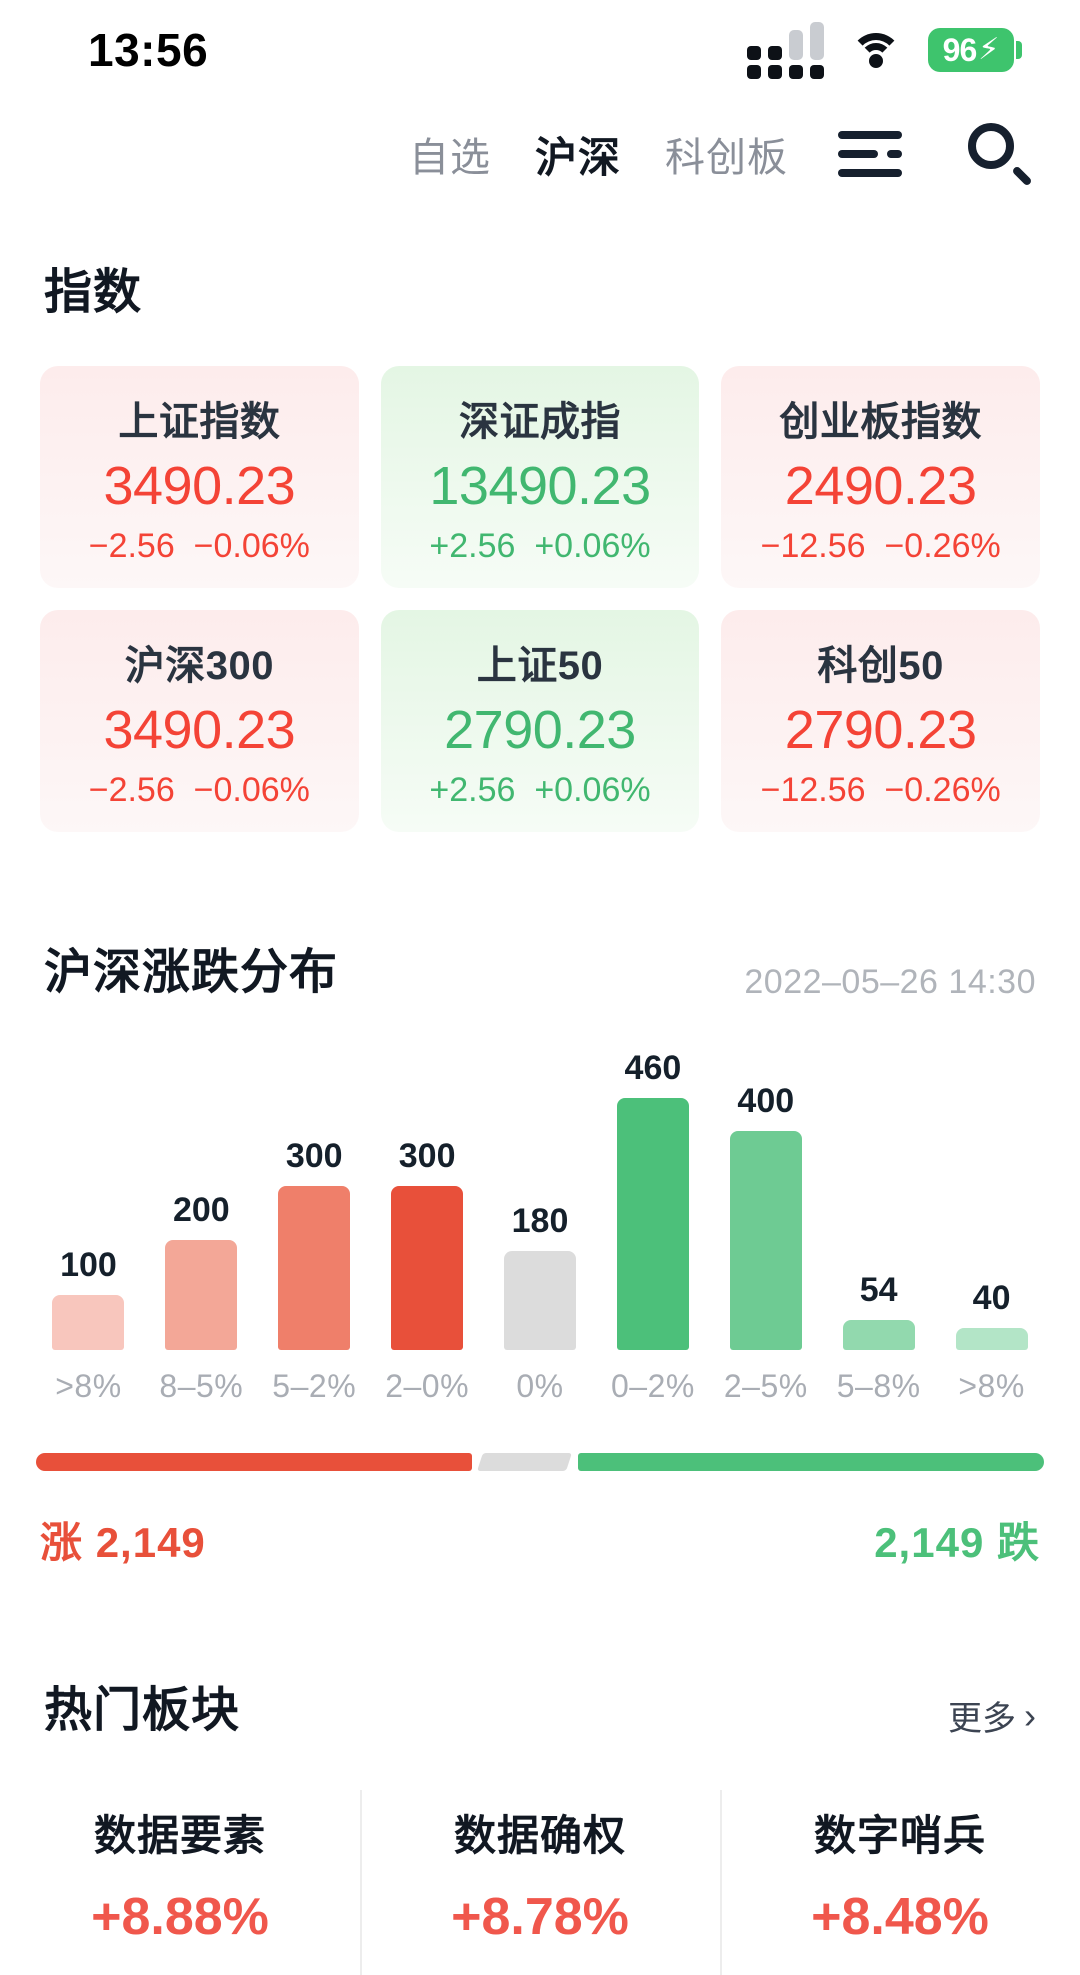 This screenshot has height=1975, width=1080. I want to click on bar-column: 400, so click(765, 1195).